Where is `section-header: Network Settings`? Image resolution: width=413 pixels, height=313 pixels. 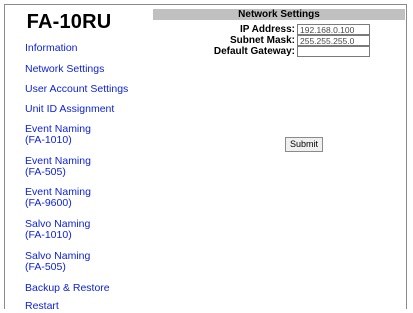 section-header: Network Settings is located at coordinates (279, 14).